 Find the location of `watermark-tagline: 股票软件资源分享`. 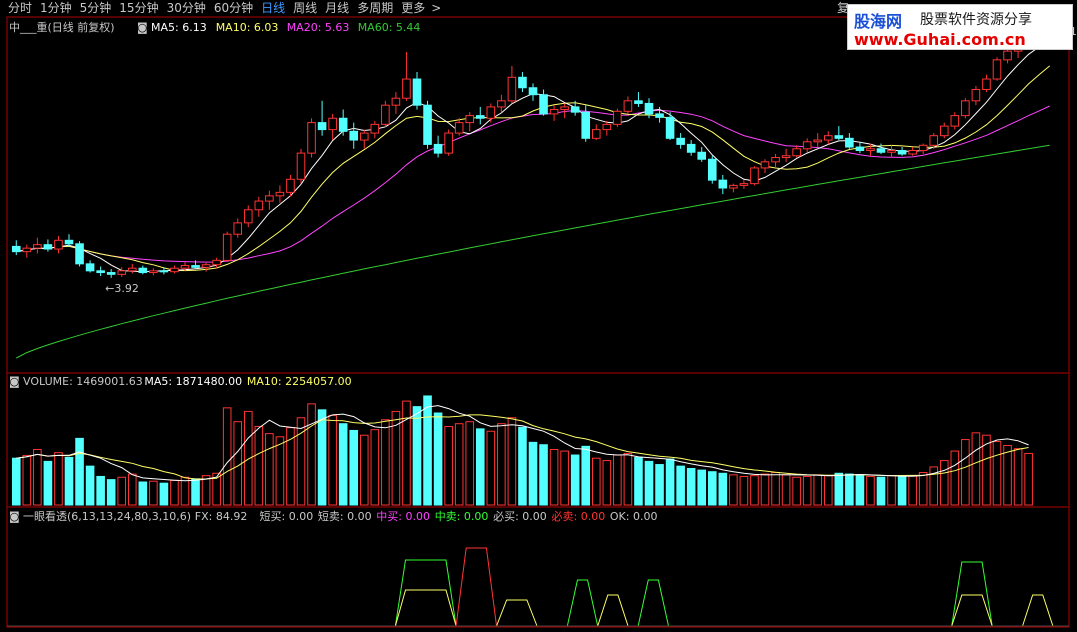

watermark-tagline: 股票软件资源分享 is located at coordinates (976, 20).